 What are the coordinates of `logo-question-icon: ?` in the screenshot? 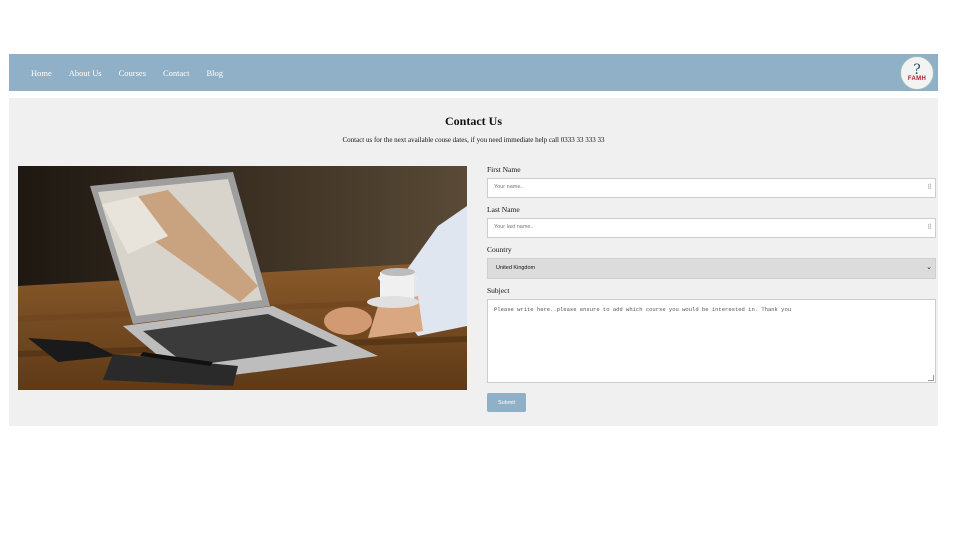 It's located at (917, 70).